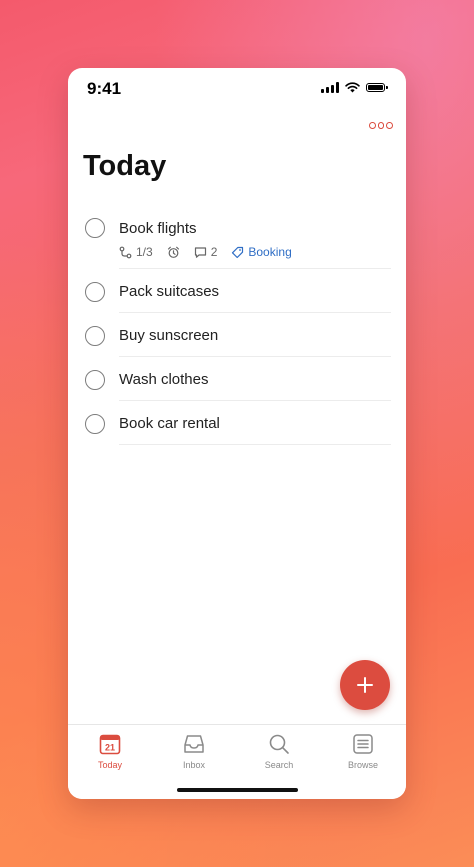 The height and width of the screenshot is (867, 474). What do you see at coordinates (110, 765) in the screenshot?
I see `tab-label: Today` at bounding box center [110, 765].